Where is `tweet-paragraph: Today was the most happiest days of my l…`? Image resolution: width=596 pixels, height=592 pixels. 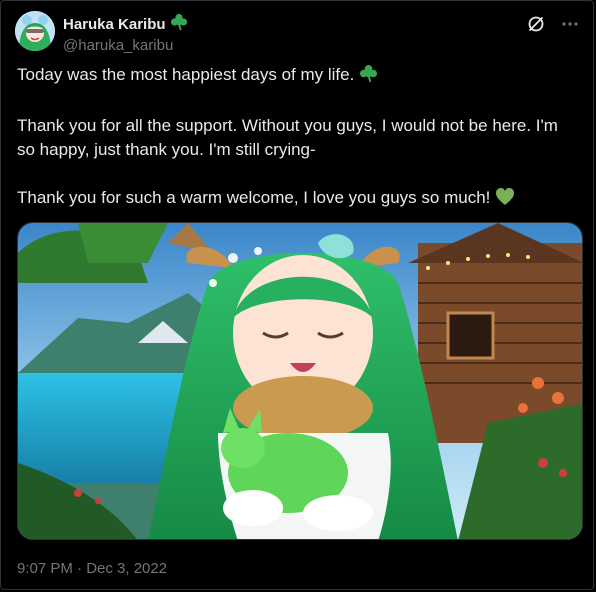 tweet-paragraph: Today was the most happiest days of my l… is located at coordinates (297, 76).